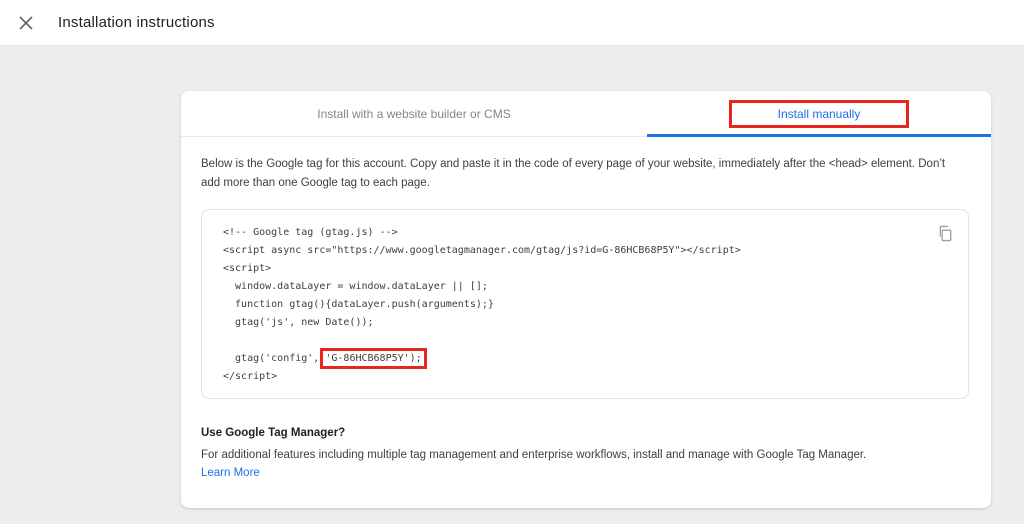 Image resolution: width=1024 pixels, height=524 pixels. Describe the element at coordinates (273, 433) in the screenshot. I see `gtm-heading: Use Google Tag Manager?` at that location.